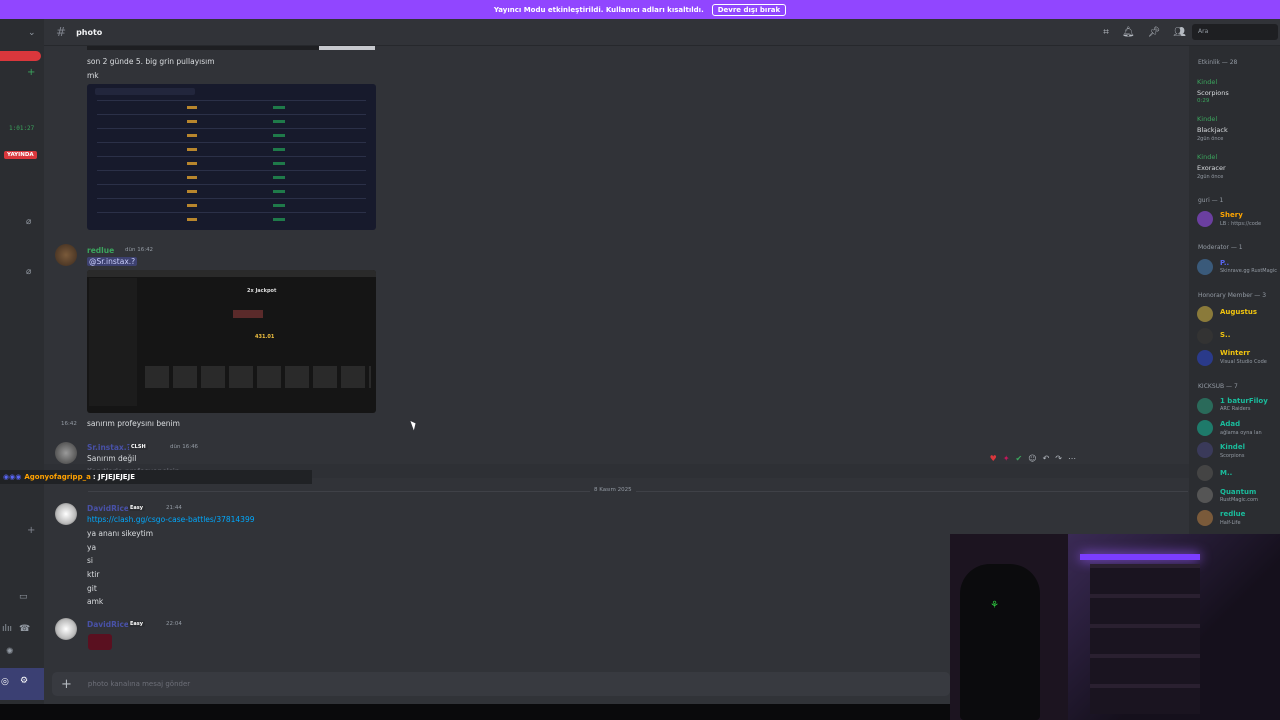 This screenshot has height=720, width=1280. Describe the element at coordinates (1238, 492) in the screenshot. I see `member-name: Quantum` at that location.